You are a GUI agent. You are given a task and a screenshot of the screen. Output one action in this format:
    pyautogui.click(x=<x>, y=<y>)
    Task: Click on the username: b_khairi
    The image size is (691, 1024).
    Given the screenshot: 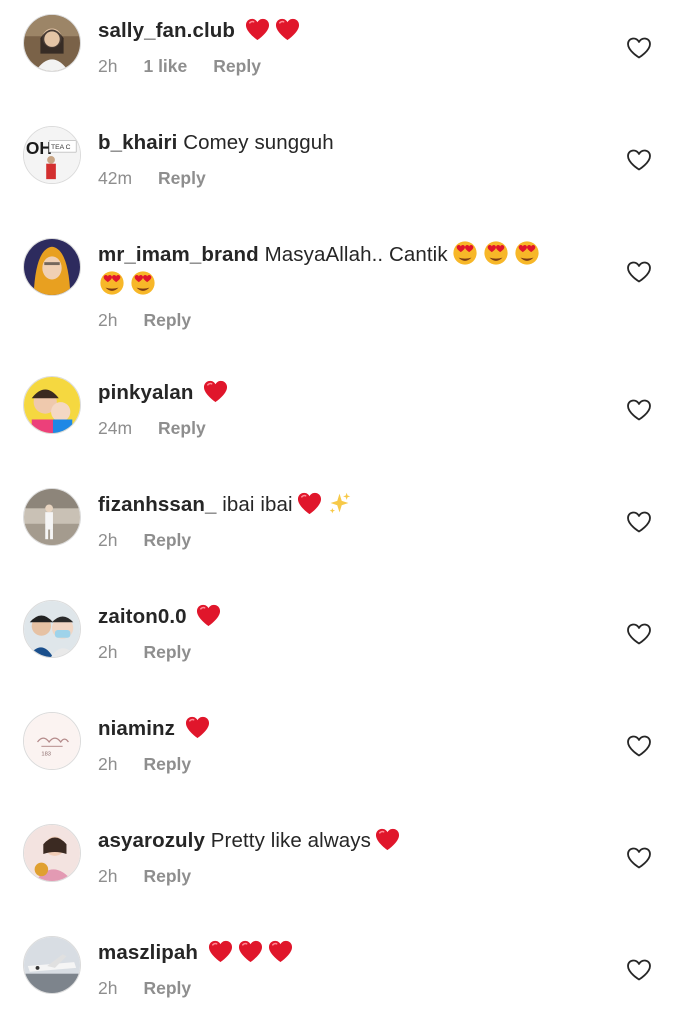 What is the action you would take?
    pyautogui.click(x=137, y=142)
    